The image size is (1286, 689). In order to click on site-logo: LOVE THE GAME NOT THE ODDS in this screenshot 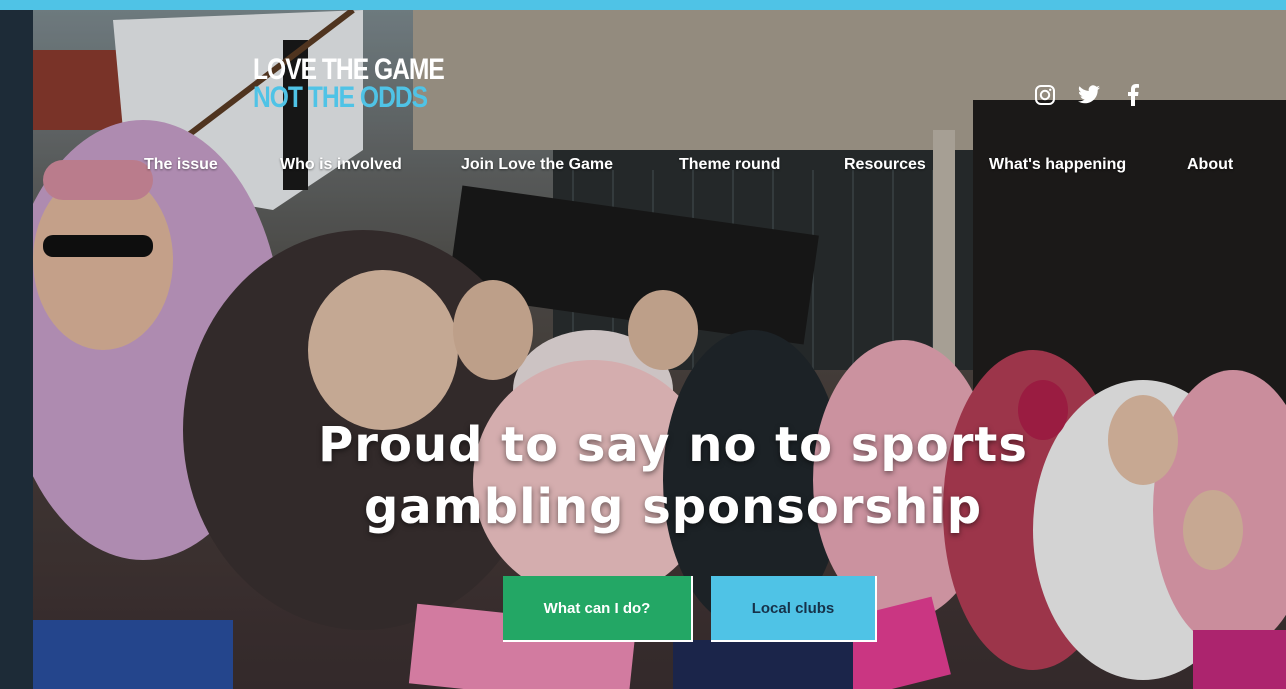, I will do `click(353, 83)`.